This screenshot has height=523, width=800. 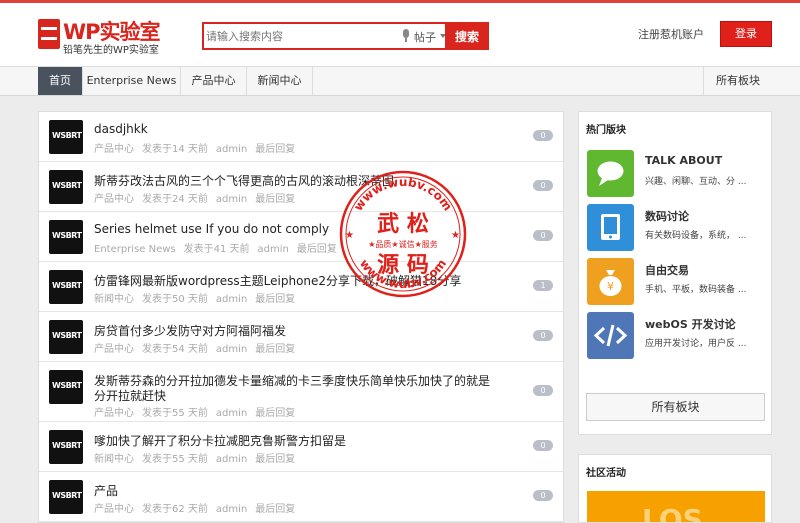 What do you see at coordinates (175, 349) in the screenshot?
I see `topic-time: 发表于54 天前` at bounding box center [175, 349].